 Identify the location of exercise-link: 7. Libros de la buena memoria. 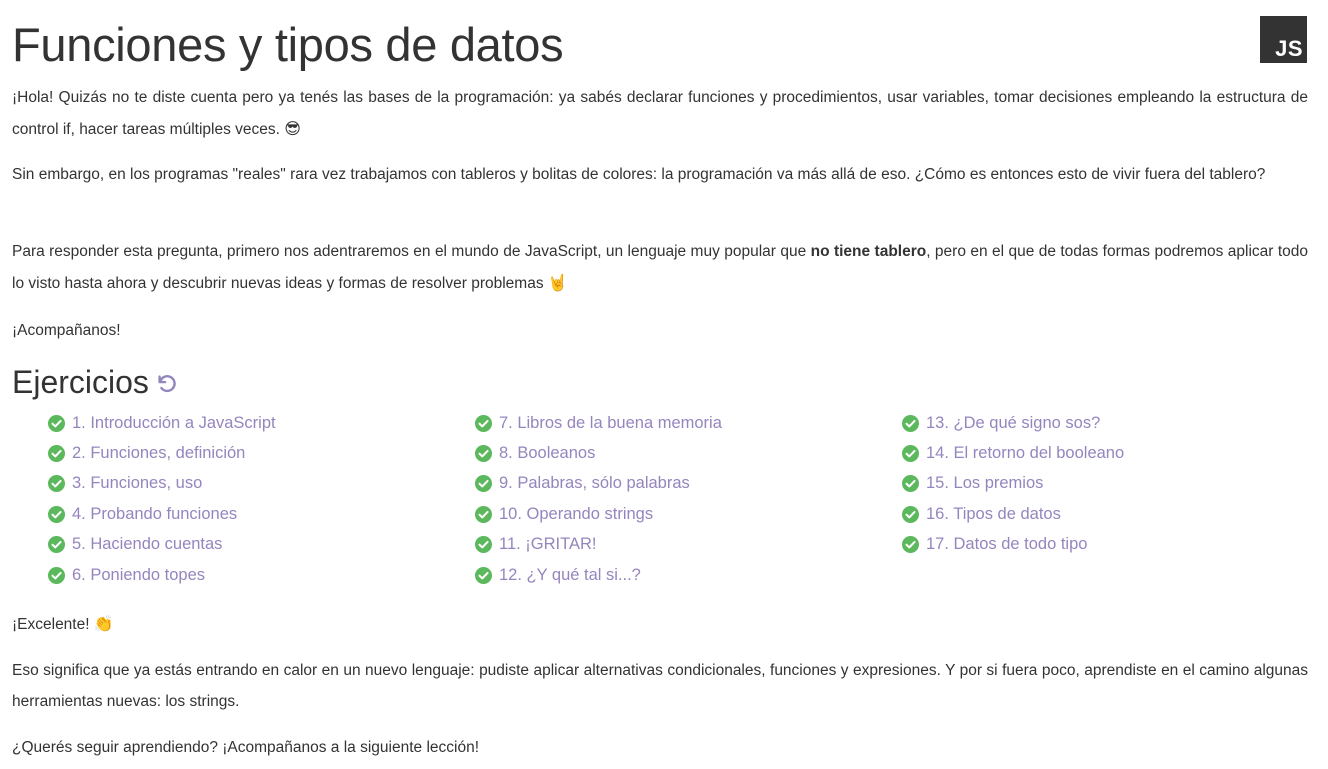
(685, 423).